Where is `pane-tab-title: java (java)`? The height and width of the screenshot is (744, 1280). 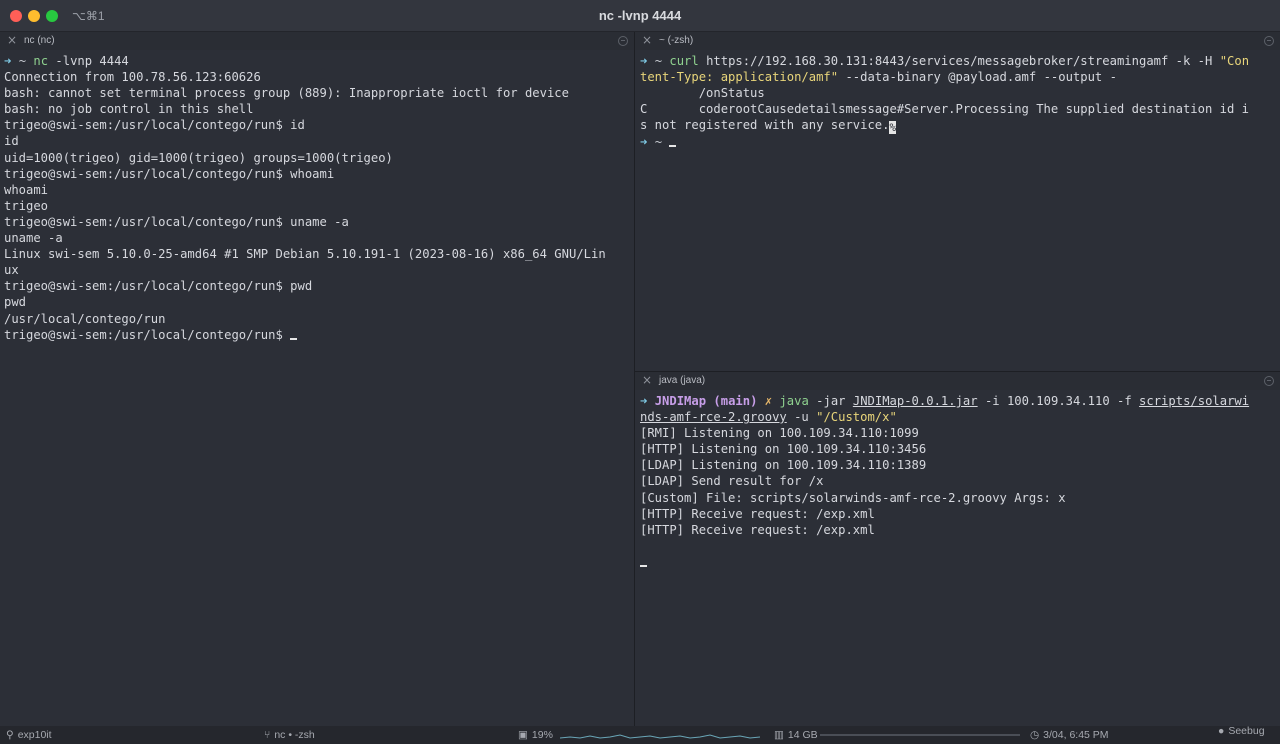 pane-tab-title: java (java) is located at coordinates (682, 380).